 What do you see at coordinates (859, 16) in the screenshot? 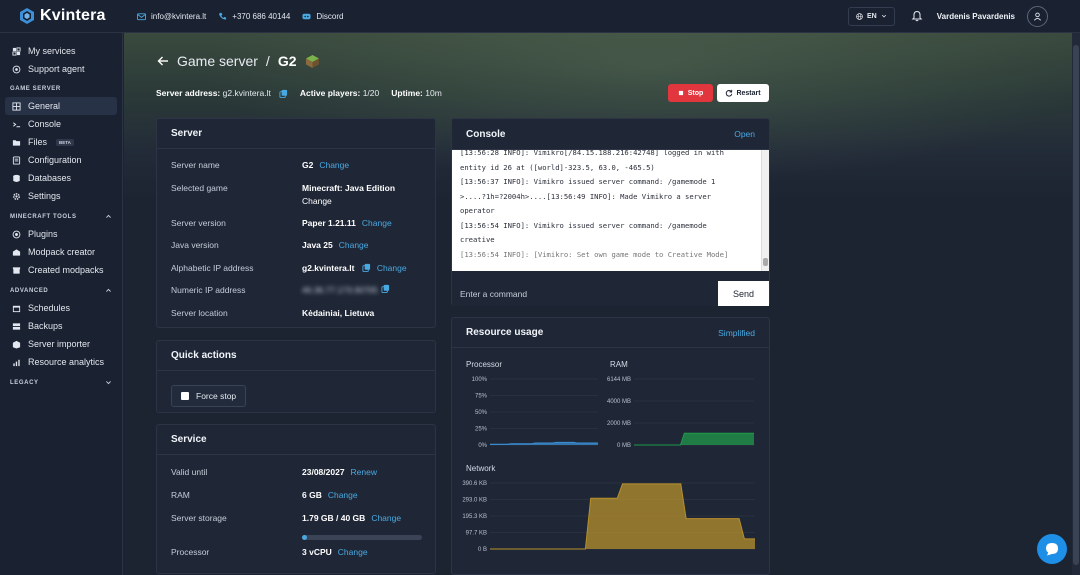
I see `globe-icon` at bounding box center [859, 16].